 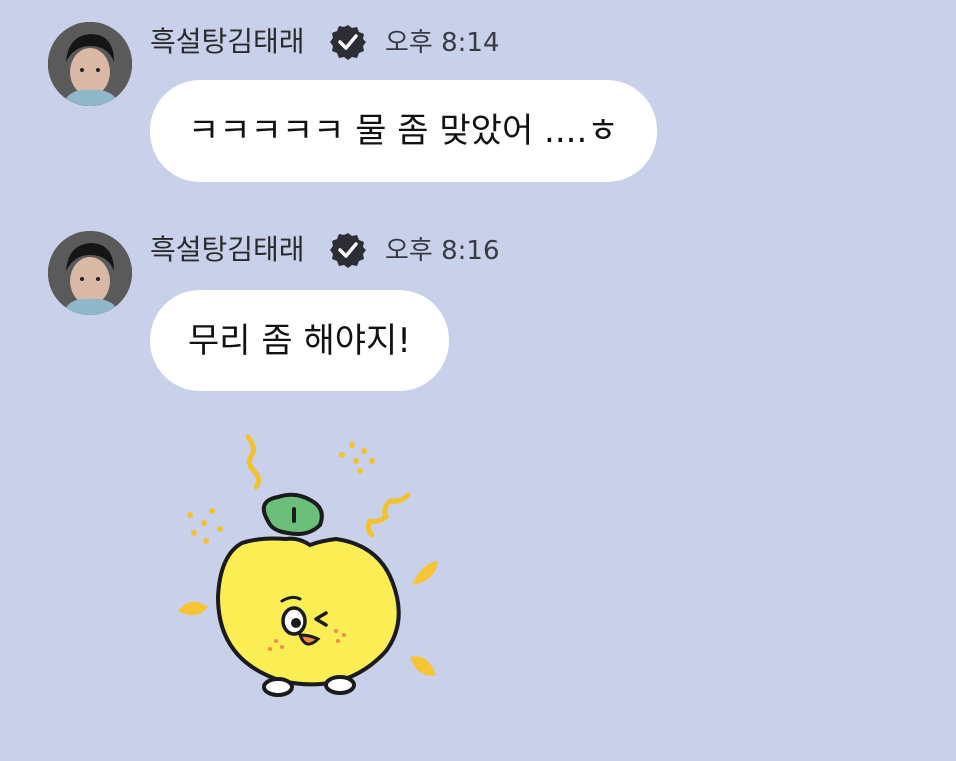 I want to click on message-bubble: ㅋㅋㅋㅋㅋ 물 좀 맞았어 ....ㅎ, so click(x=403, y=131).